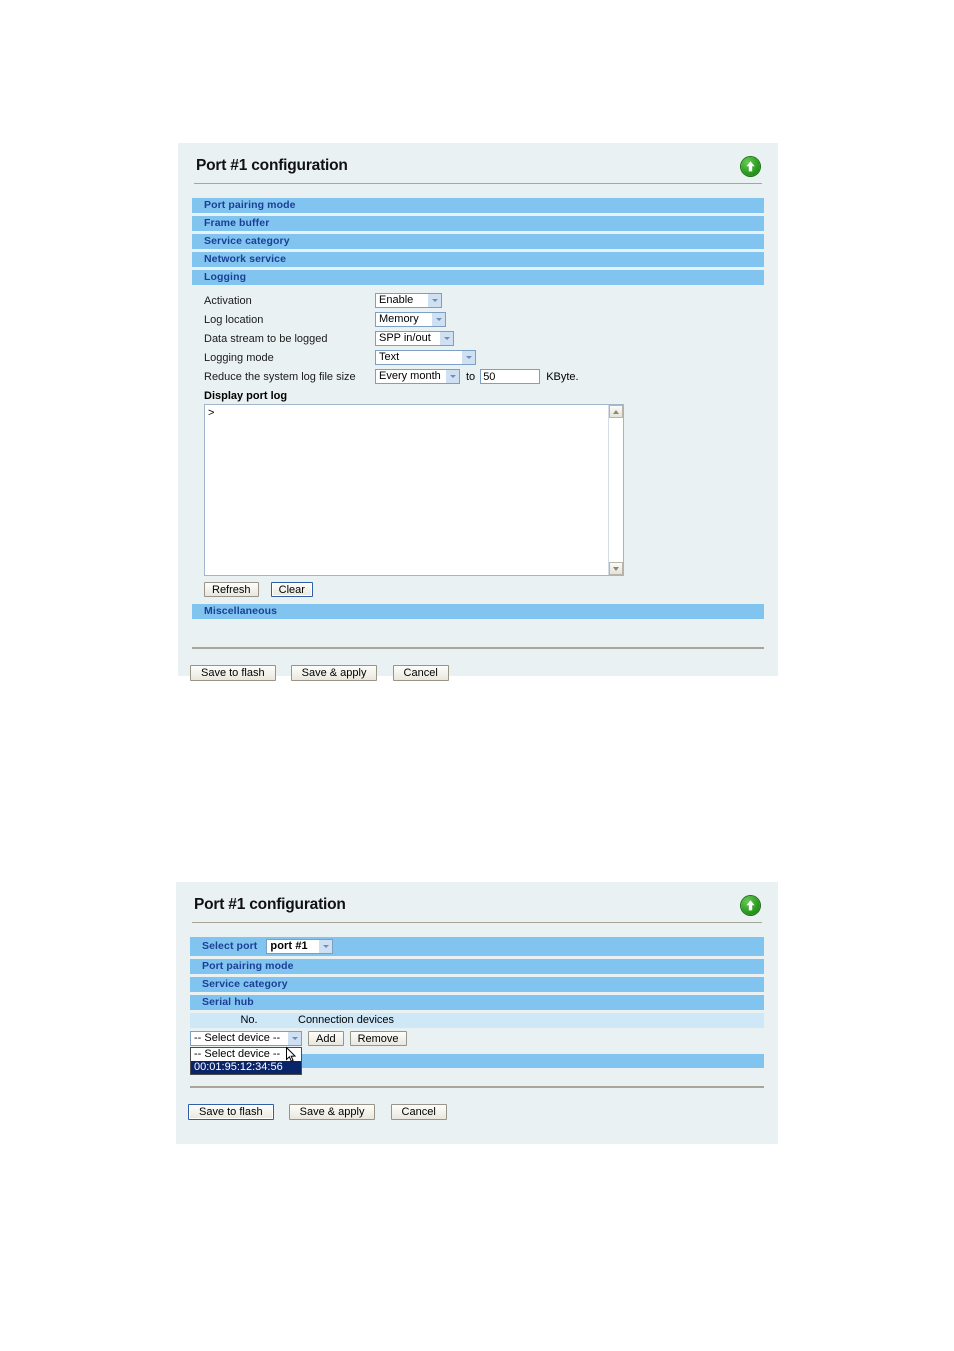 The width and height of the screenshot is (954, 1351). Describe the element at coordinates (234, 319) in the screenshot. I see `log-location-label: Log location` at that location.